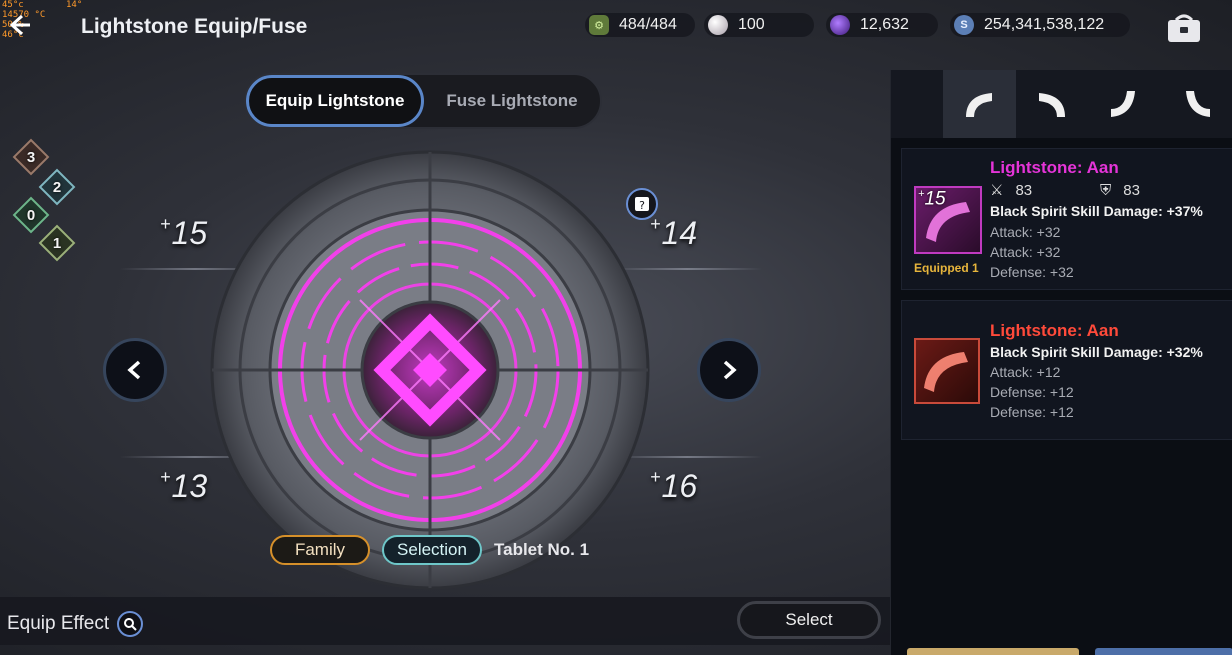  I want to click on purple-gem-counter: 12,632, so click(882, 25).